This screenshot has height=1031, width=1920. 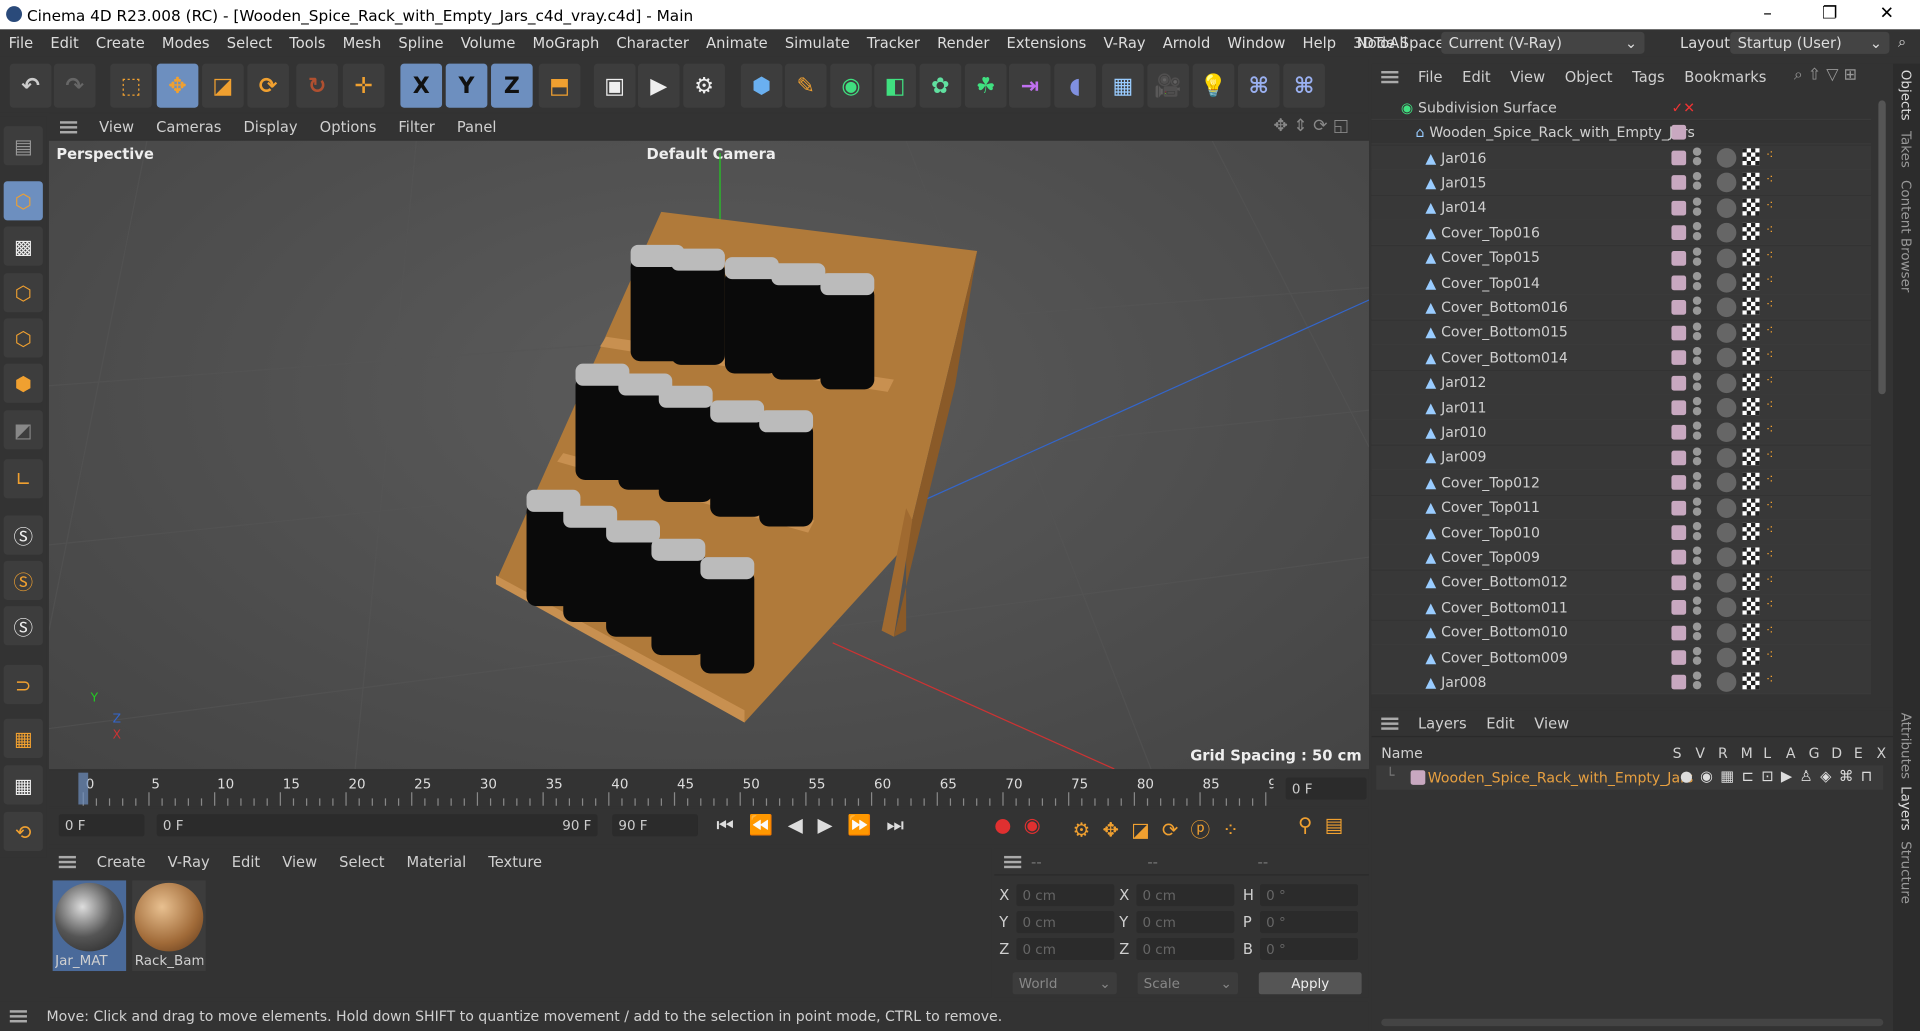 I want to click on side-tab-layers: Layers, so click(x=1906, y=808).